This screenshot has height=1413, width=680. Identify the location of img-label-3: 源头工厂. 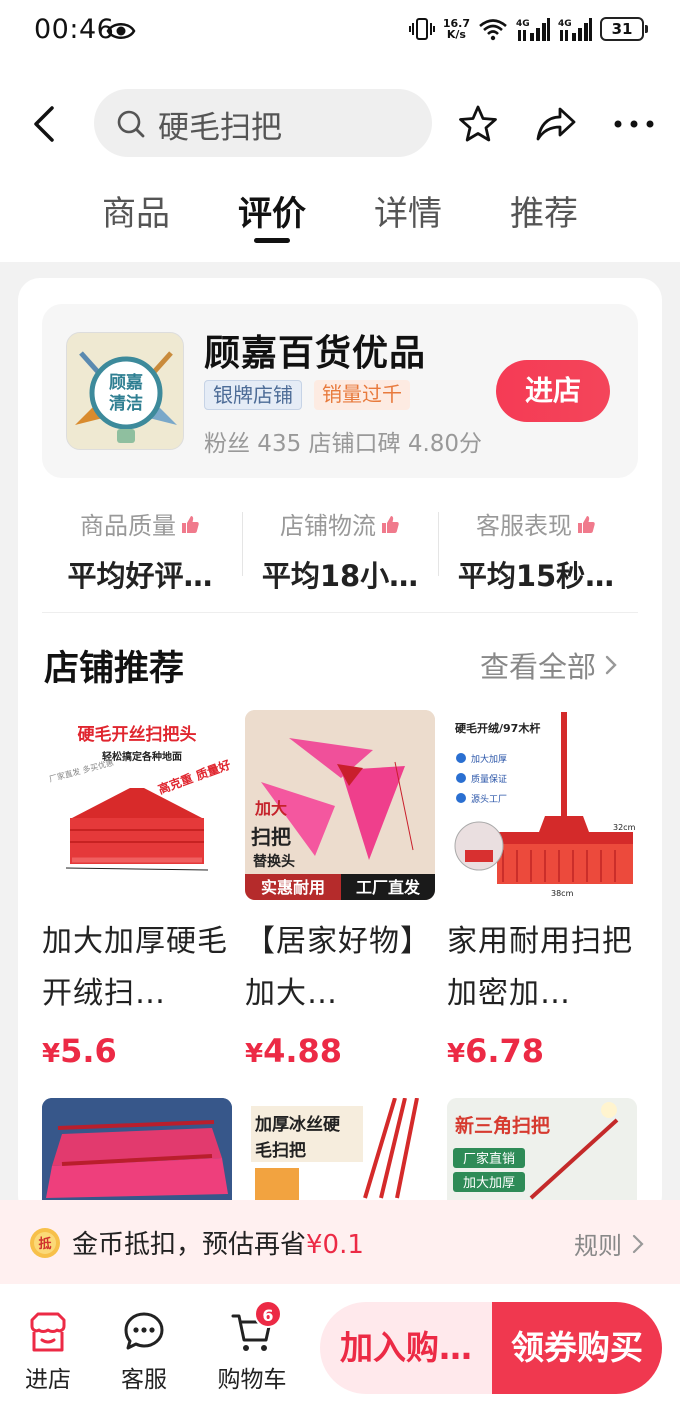
(489, 799).